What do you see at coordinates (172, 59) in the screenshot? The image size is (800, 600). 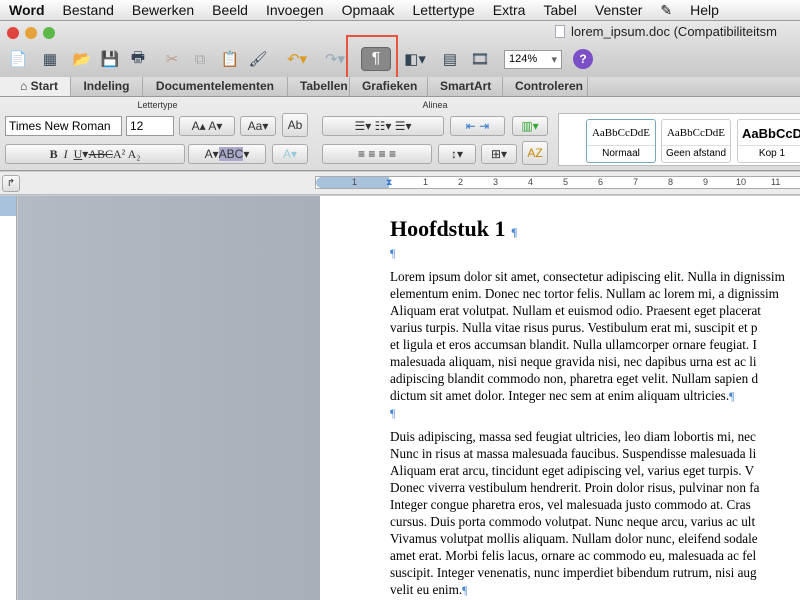 I see `cut-icon: ✂` at bounding box center [172, 59].